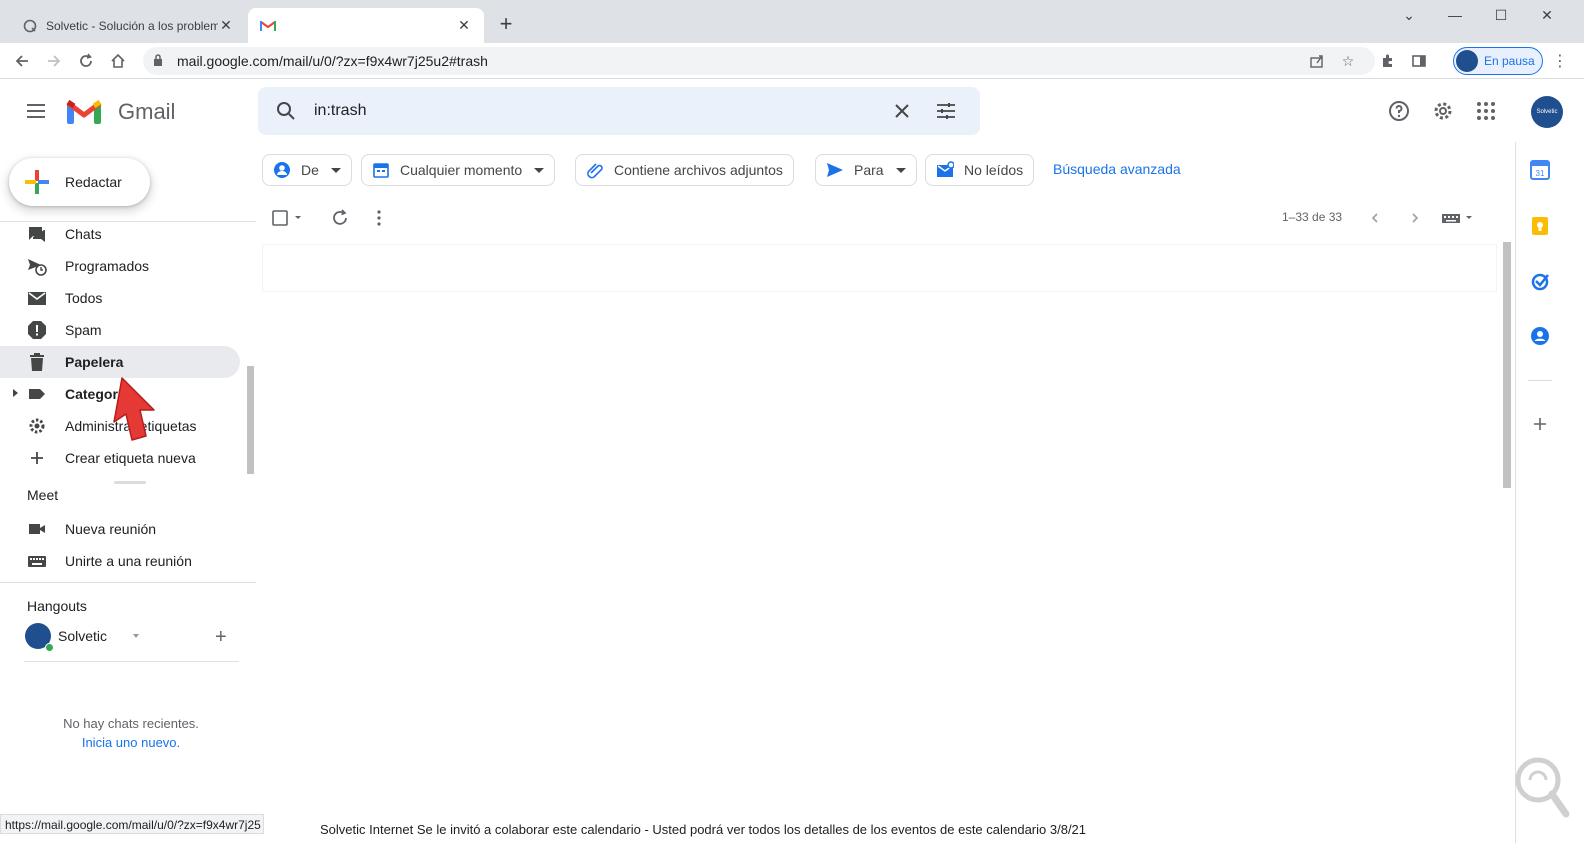  I want to click on chip-label: No leídos, so click(994, 170).